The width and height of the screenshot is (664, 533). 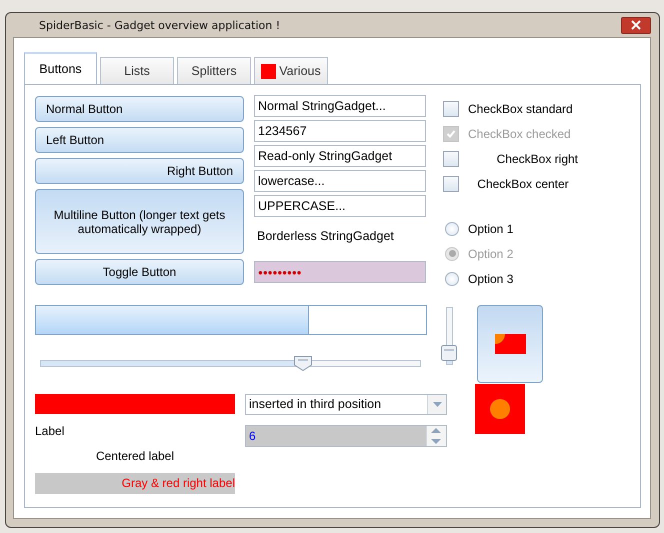 I want to click on tab: Various, so click(x=291, y=70).